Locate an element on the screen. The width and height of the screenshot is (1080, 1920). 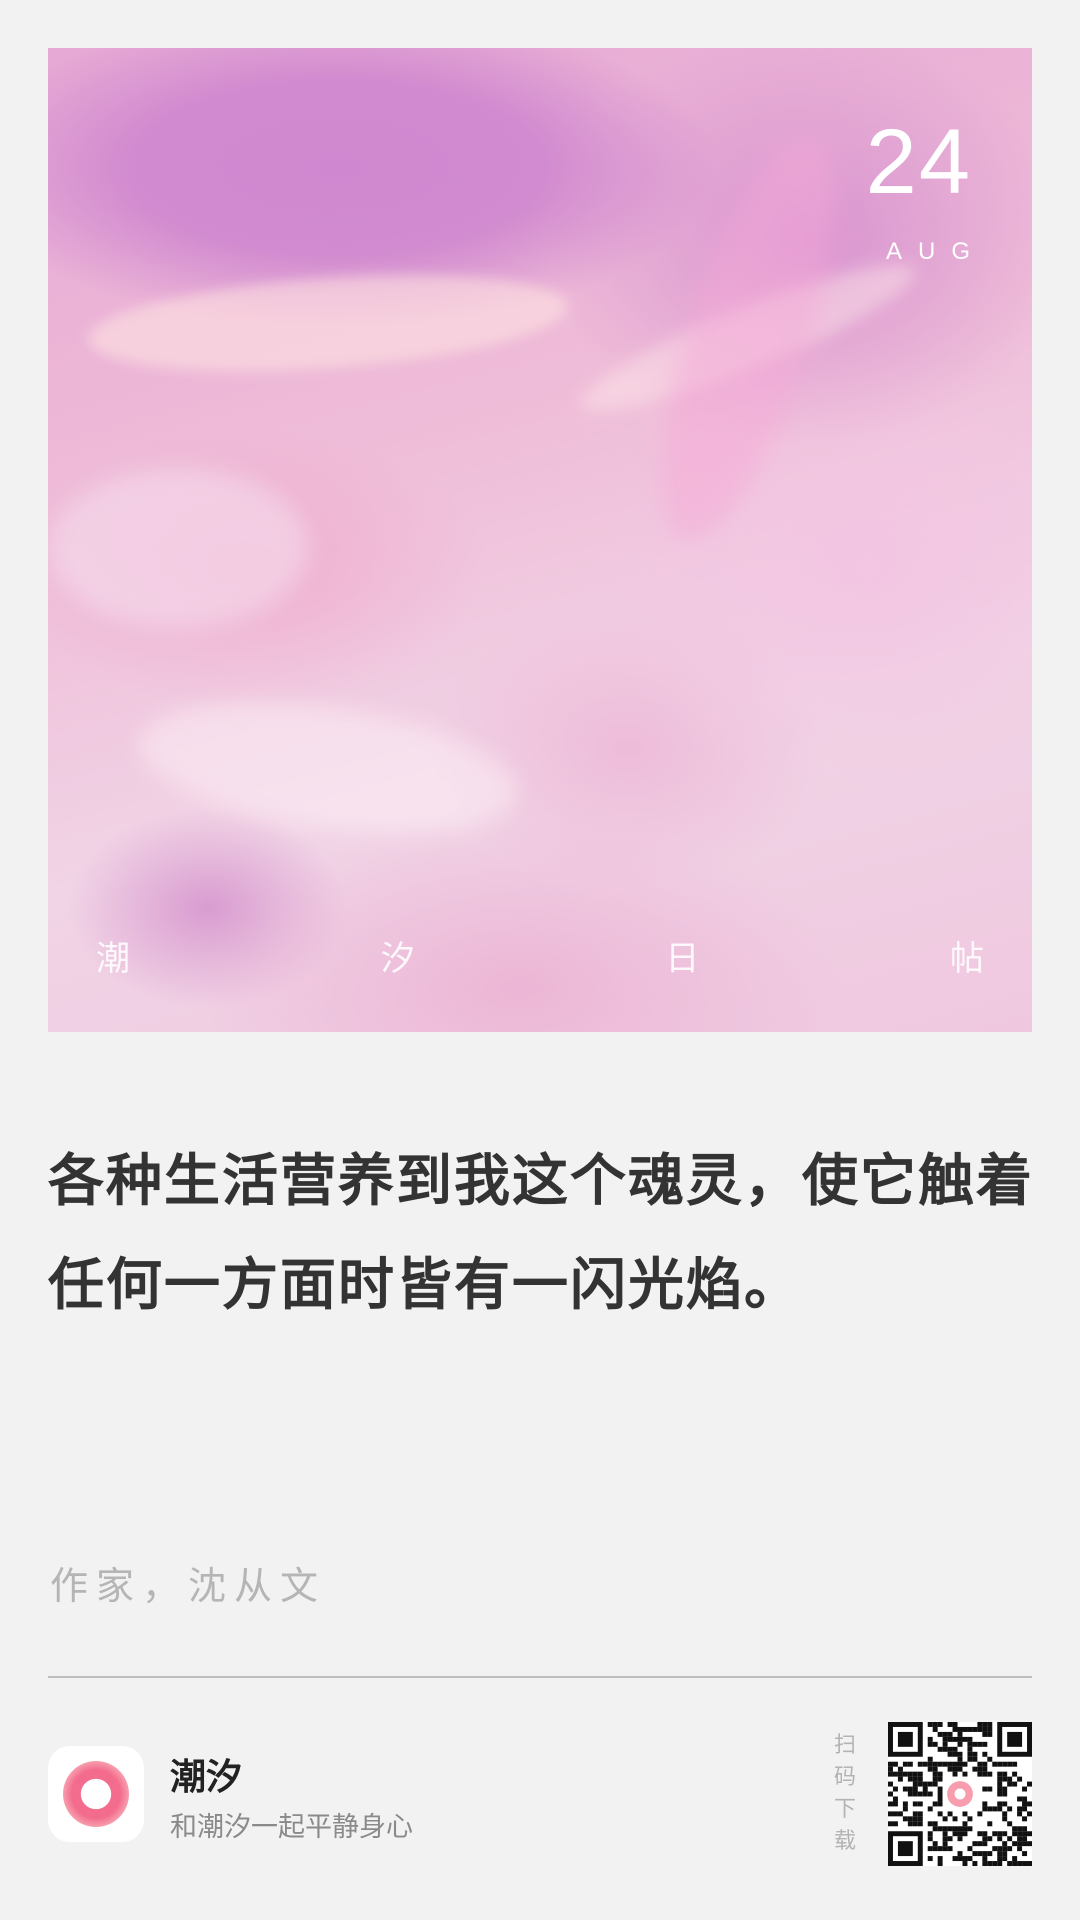
scan-label-char: 扫 is located at coordinates (844, 1745).